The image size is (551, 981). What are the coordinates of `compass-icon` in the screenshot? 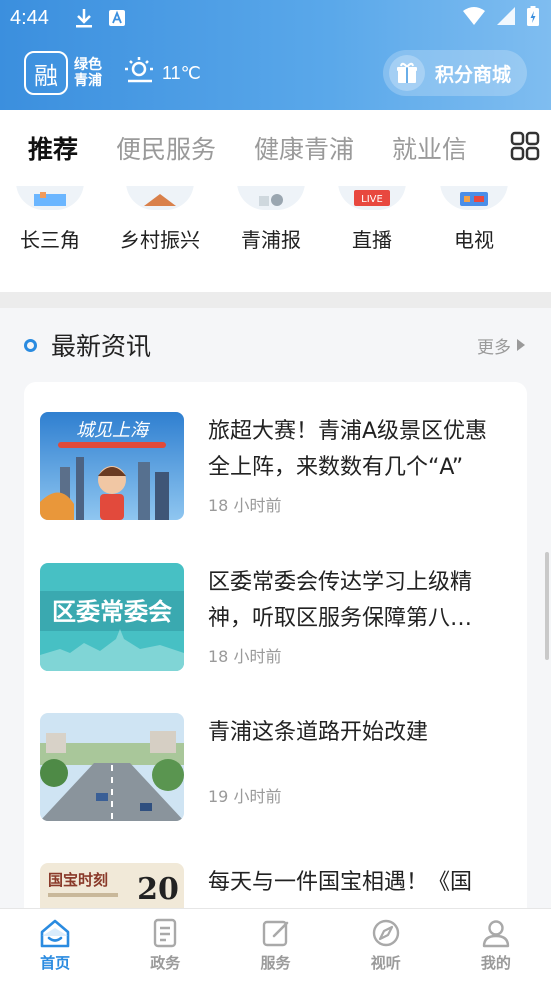 It's located at (385, 932).